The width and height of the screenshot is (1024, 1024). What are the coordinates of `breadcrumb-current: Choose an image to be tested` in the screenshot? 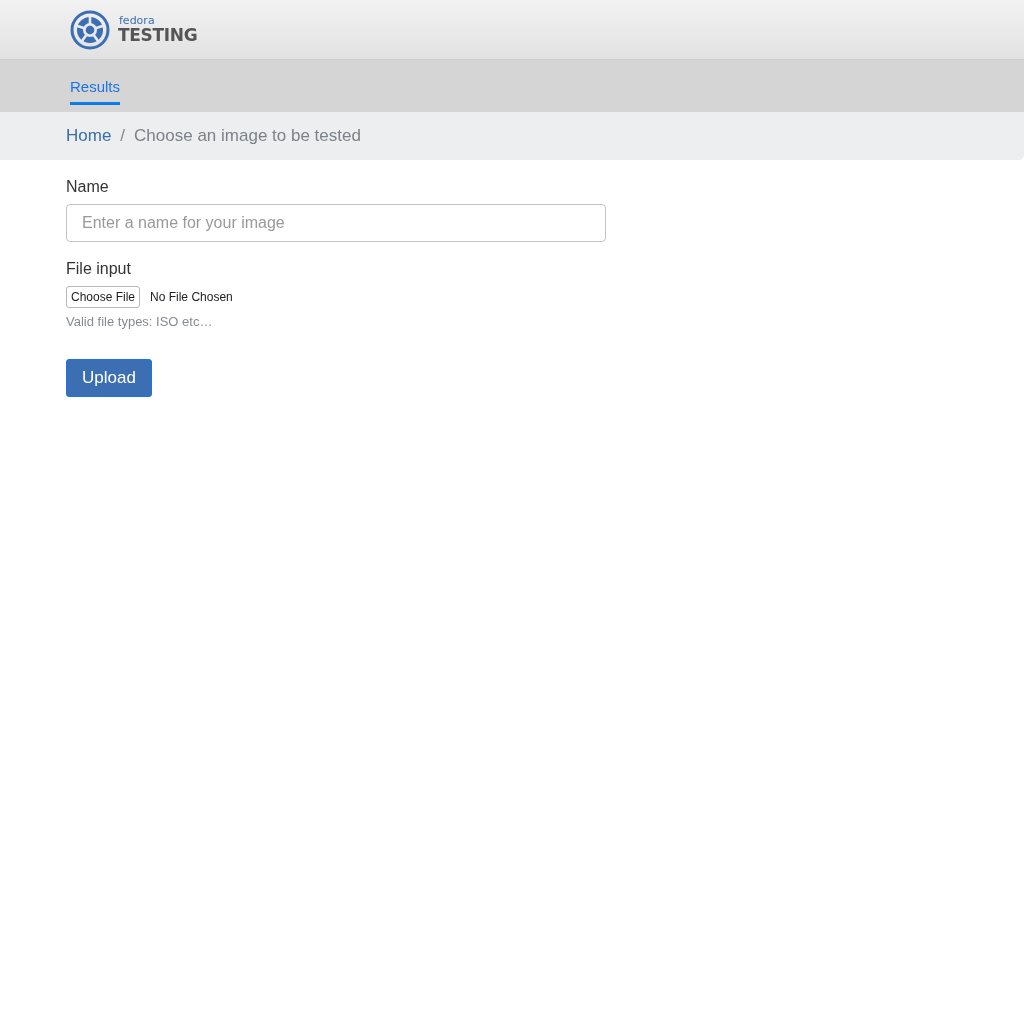 It's located at (247, 136).